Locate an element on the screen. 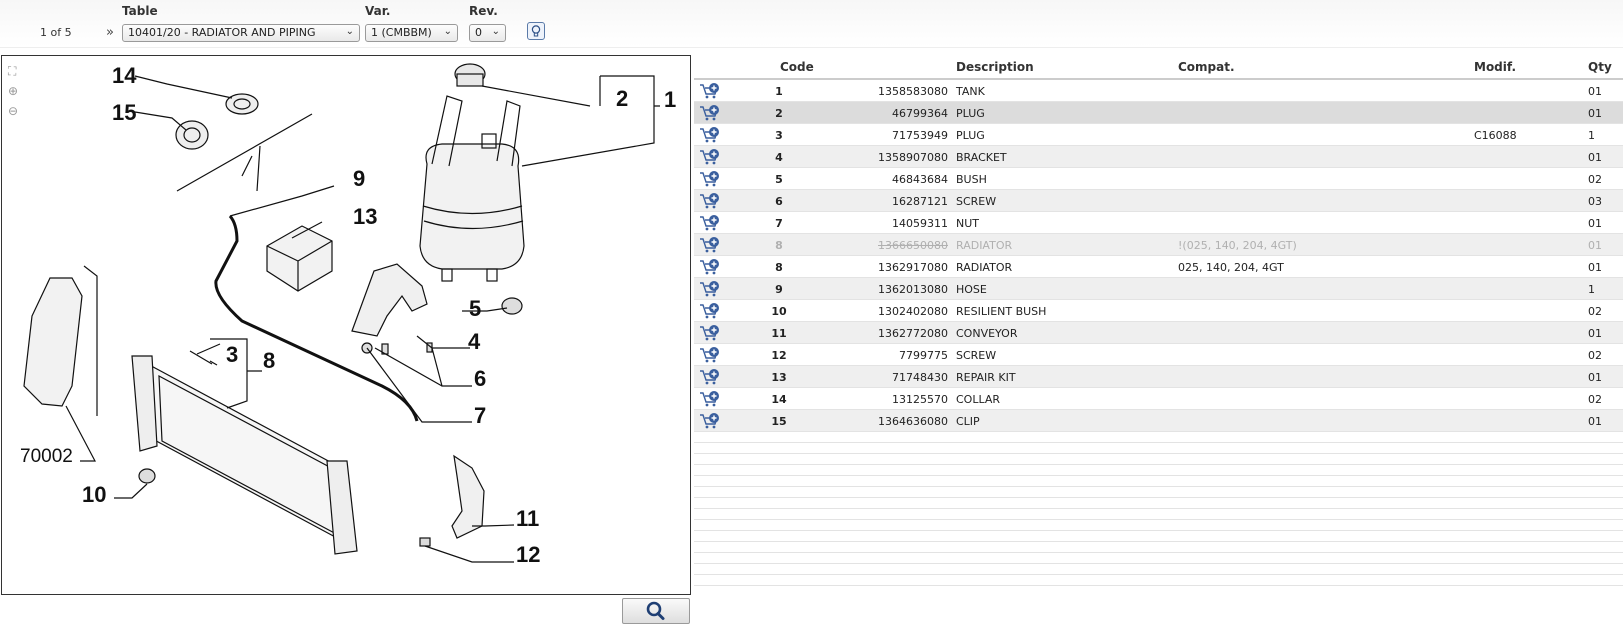  callout-5: 5 is located at coordinates (475, 308).